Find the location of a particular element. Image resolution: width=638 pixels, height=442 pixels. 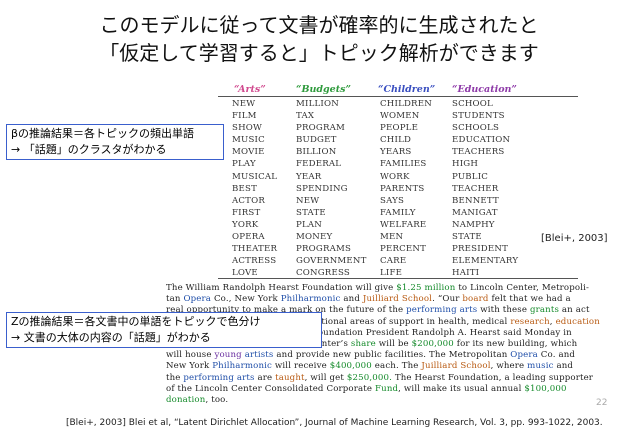

topic-word: MUSIC is located at coordinates (248, 140).